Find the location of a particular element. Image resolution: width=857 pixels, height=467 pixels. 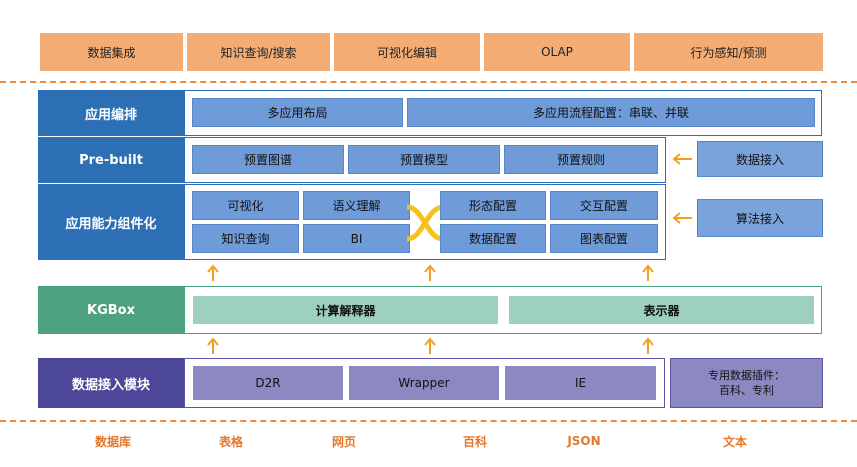

cell-preset-graph: 预置图谱 is located at coordinates (268, 159).